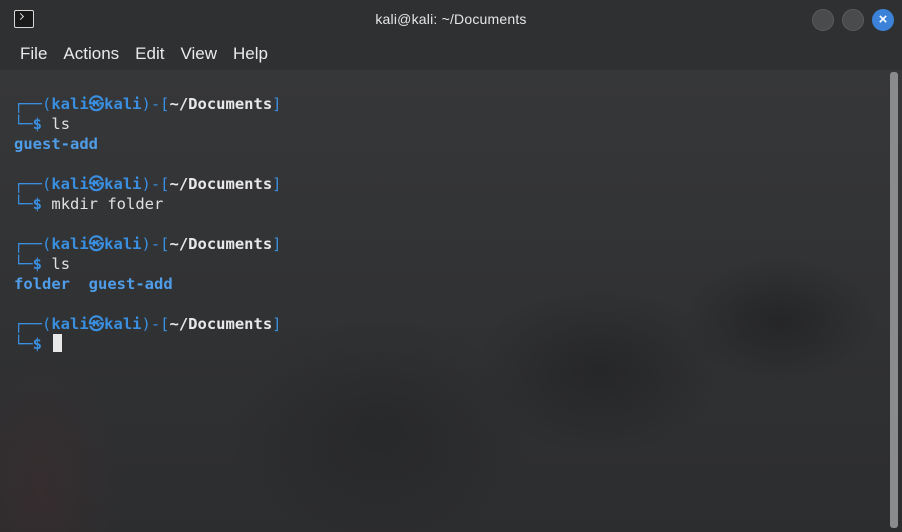 The image size is (902, 532). Describe the element at coordinates (250, 54) in the screenshot. I see `menu-help: Help` at that location.